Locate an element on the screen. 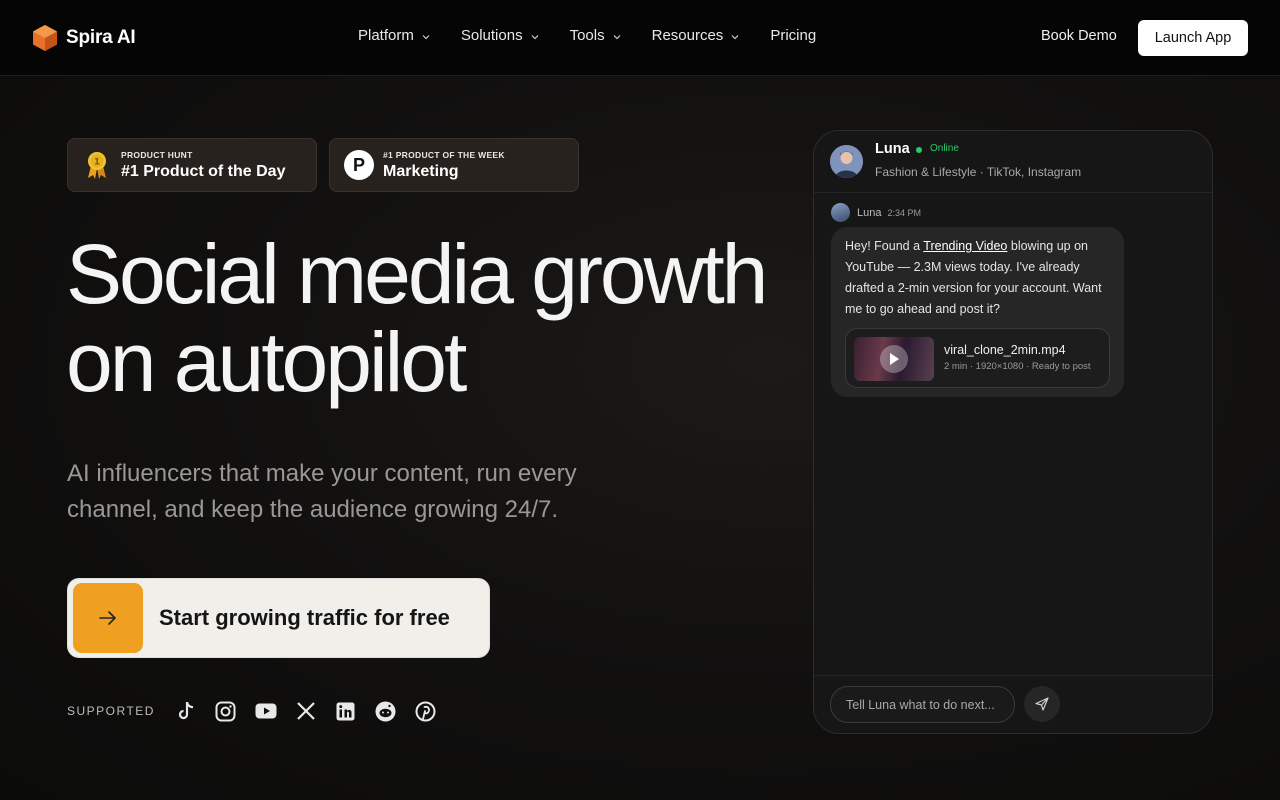 The width and height of the screenshot is (1280, 800). producthunt-letter: P is located at coordinates (359, 165).